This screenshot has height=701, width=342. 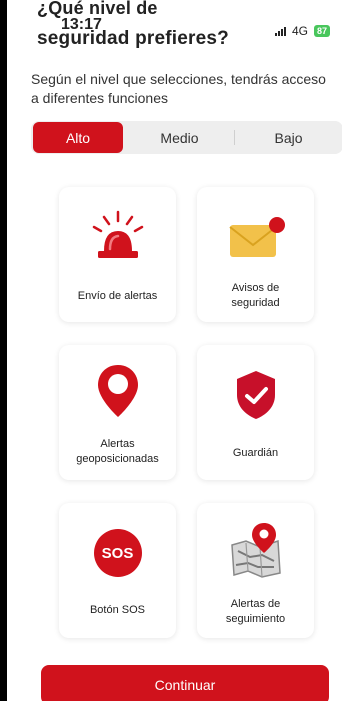 I want to click on feature-card-guardian: Guardián, so click(x=255, y=412).